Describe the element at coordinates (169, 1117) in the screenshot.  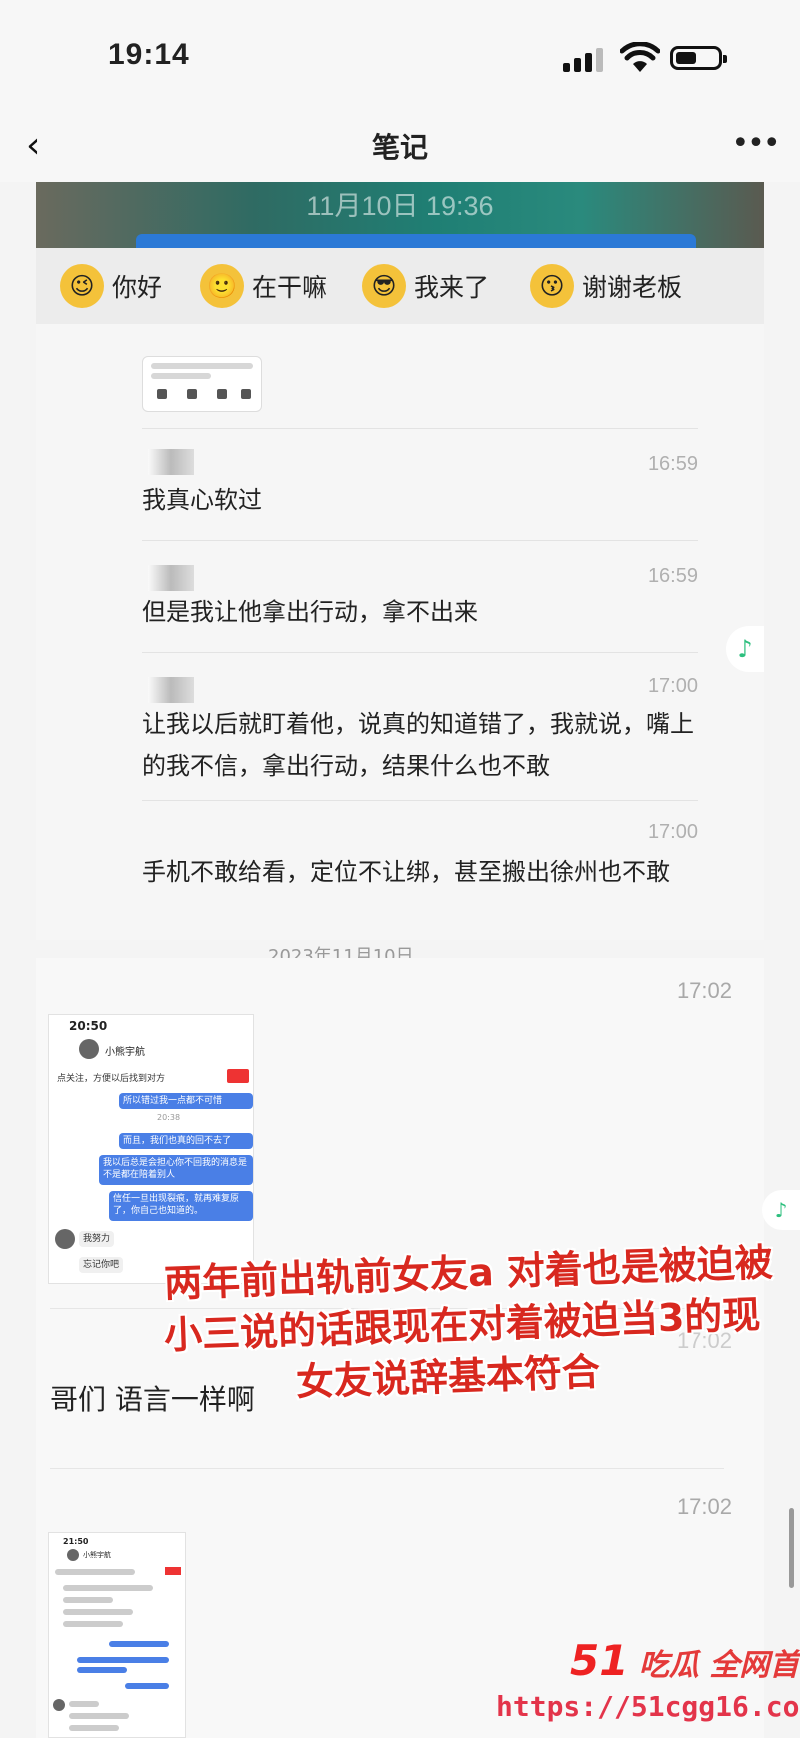
I see `shot-mid-time: 20:38` at that location.